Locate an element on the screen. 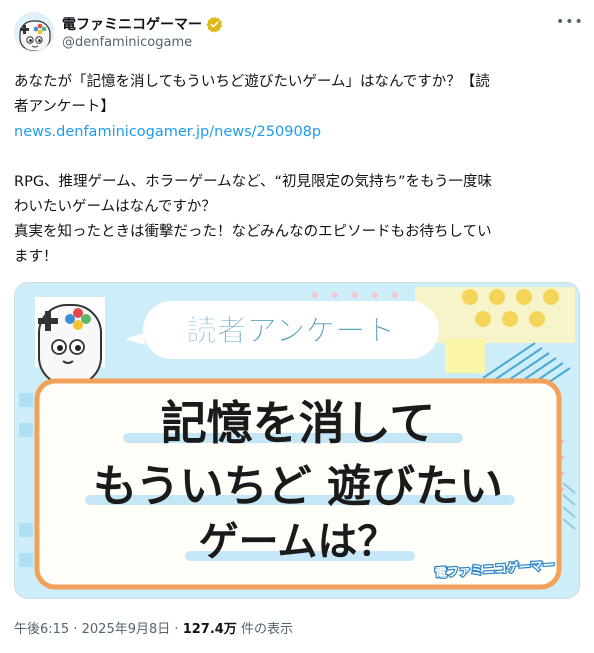 The height and width of the screenshot is (653, 594). name-row: 電ファミニコゲーマー is located at coordinates (142, 24).